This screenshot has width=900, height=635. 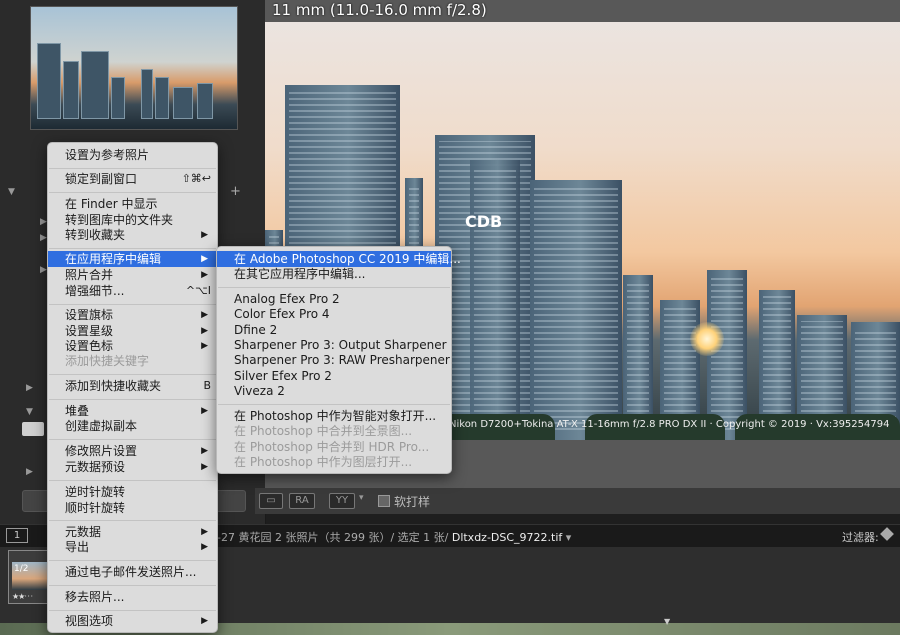 What do you see at coordinates (132, 204) in the screenshot?
I see `menu-item-show-in-finder: 在 Finder 中显示` at bounding box center [132, 204].